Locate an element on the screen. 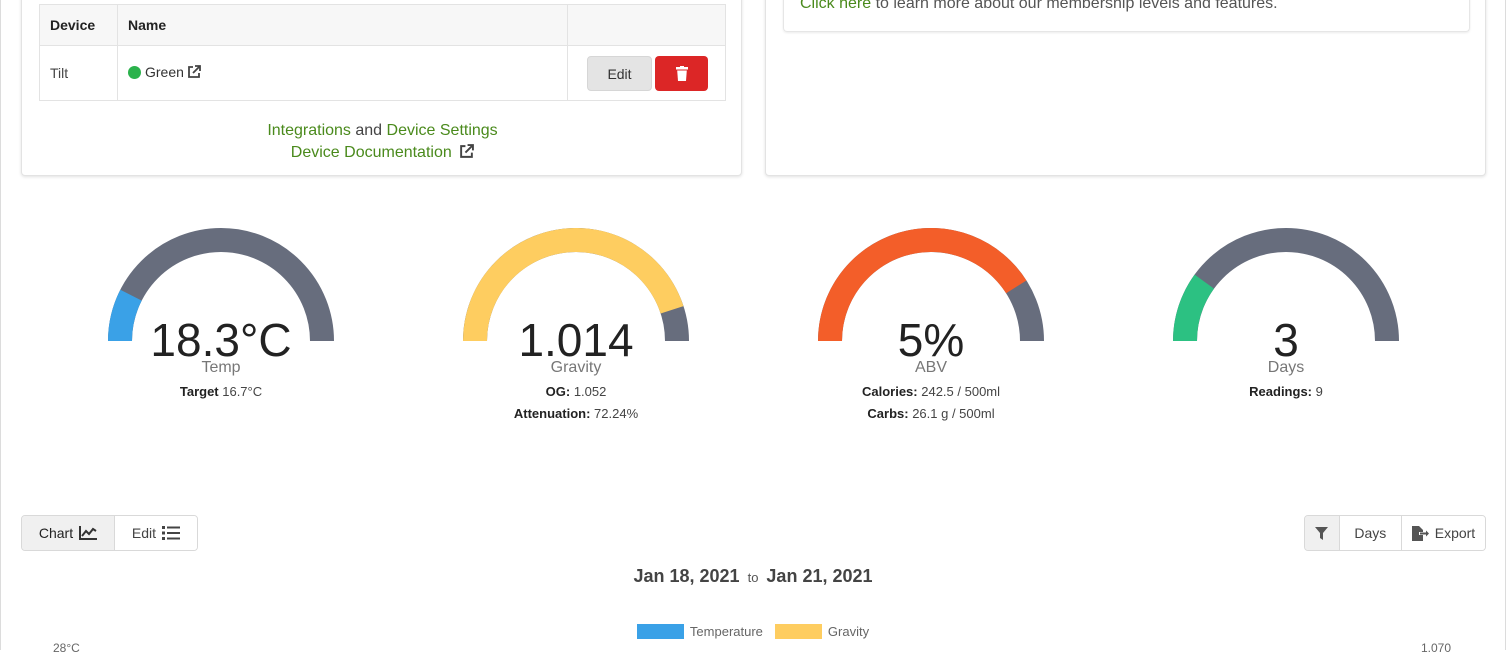  gauge-temp: 18.3°C Temp Target 16.7°C is located at coordinates (221, 333).